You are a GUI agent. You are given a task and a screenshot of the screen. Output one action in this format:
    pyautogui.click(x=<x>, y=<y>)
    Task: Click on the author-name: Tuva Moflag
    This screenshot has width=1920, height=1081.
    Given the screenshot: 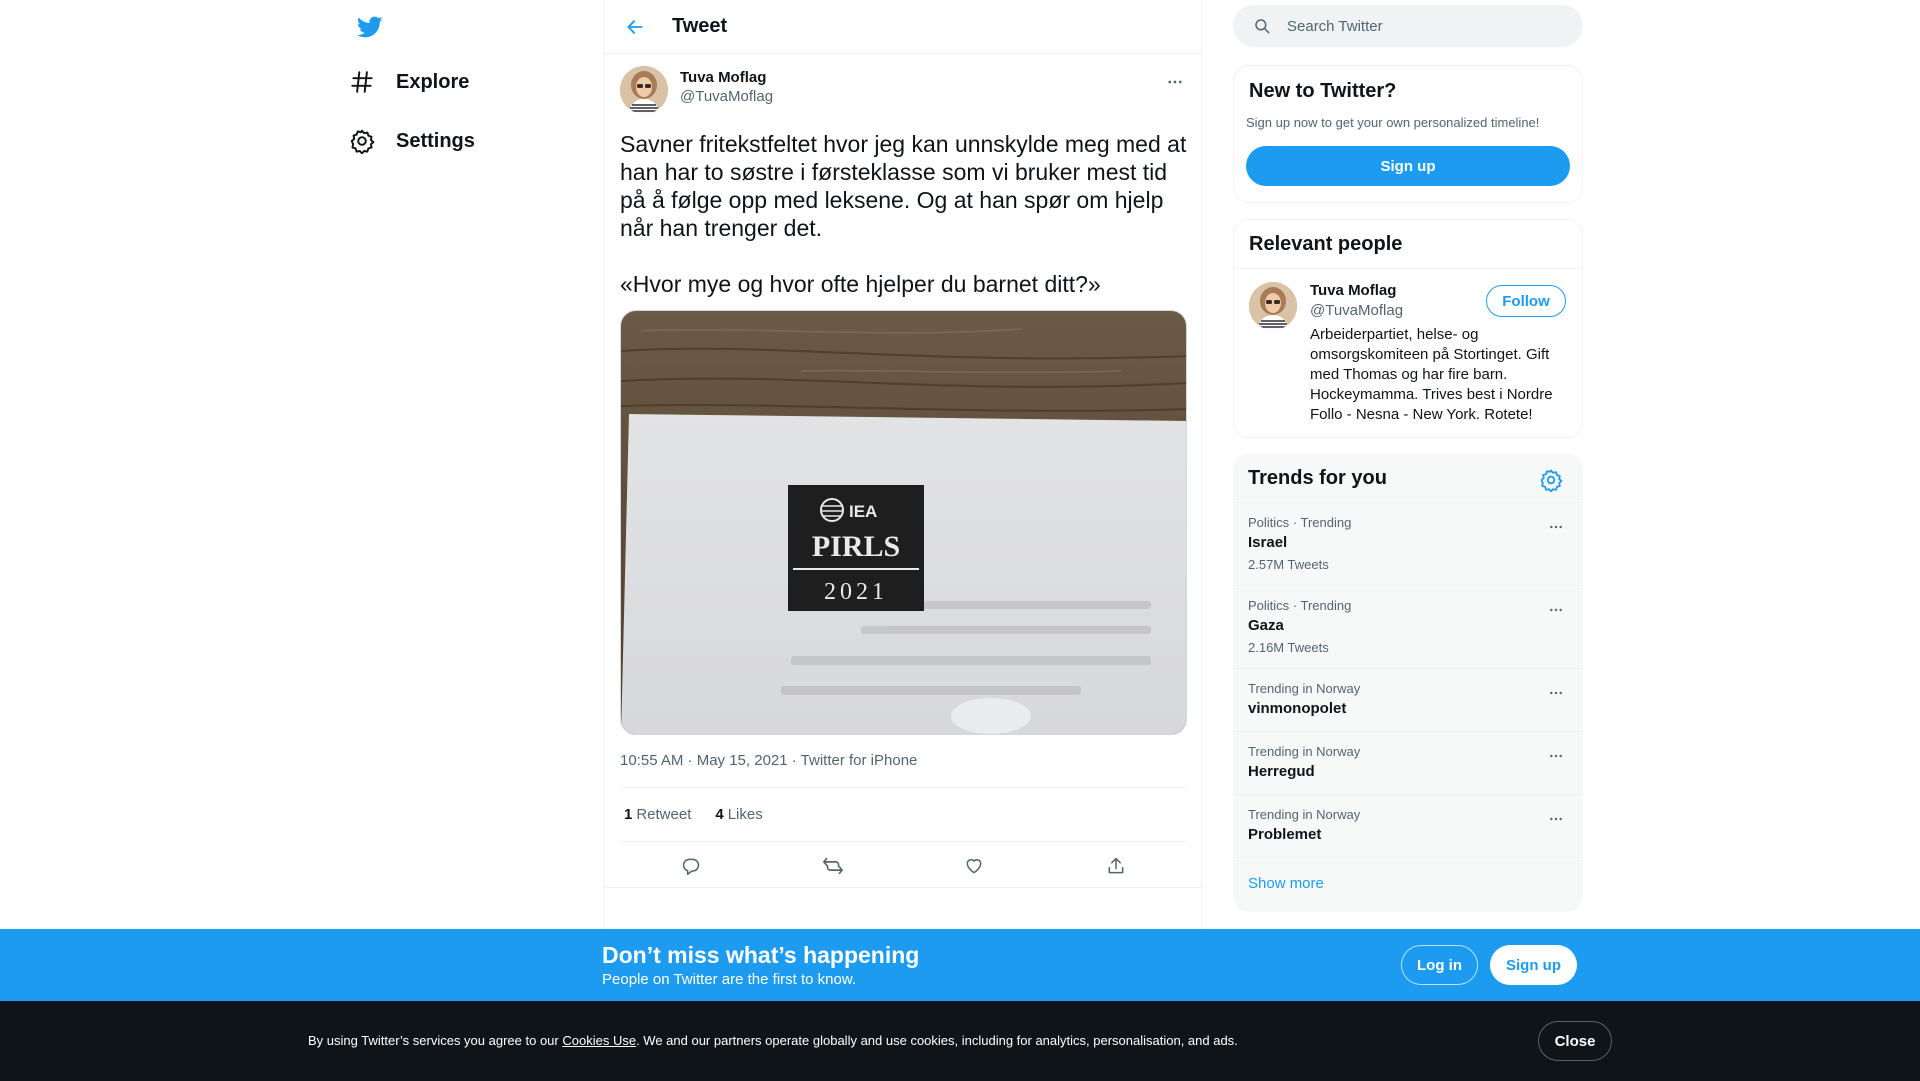 What is the action you would take?
    pyautogui.click(x=726, y=77)
    